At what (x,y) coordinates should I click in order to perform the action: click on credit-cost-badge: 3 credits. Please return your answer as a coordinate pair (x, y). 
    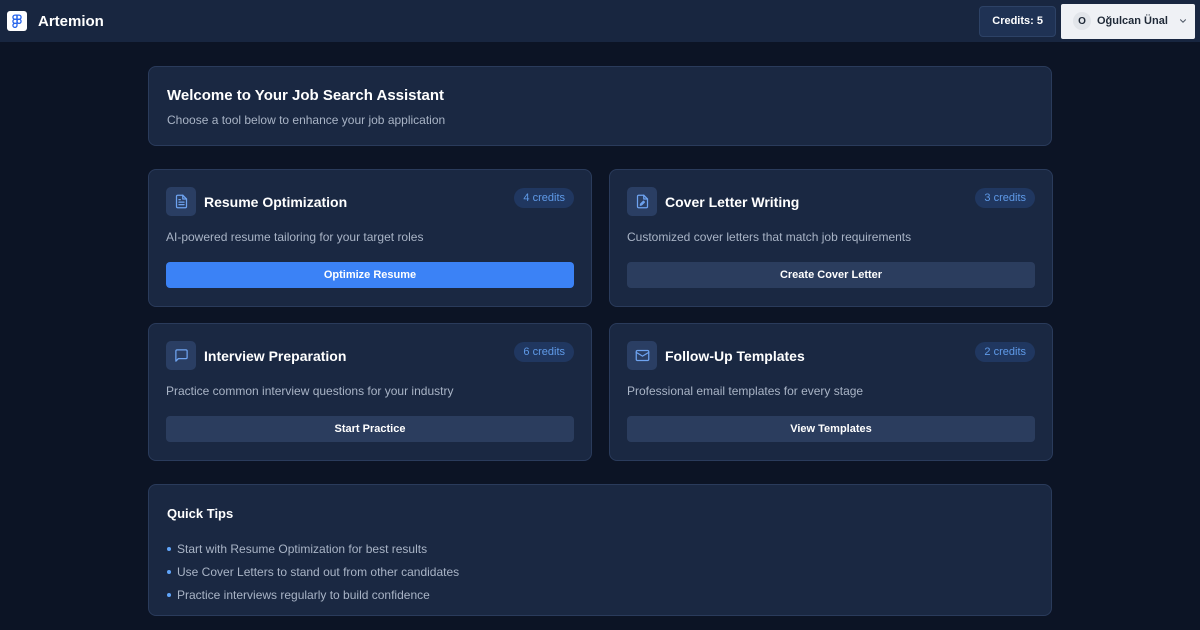
    Looking at the image, I should click on (1005, 198).